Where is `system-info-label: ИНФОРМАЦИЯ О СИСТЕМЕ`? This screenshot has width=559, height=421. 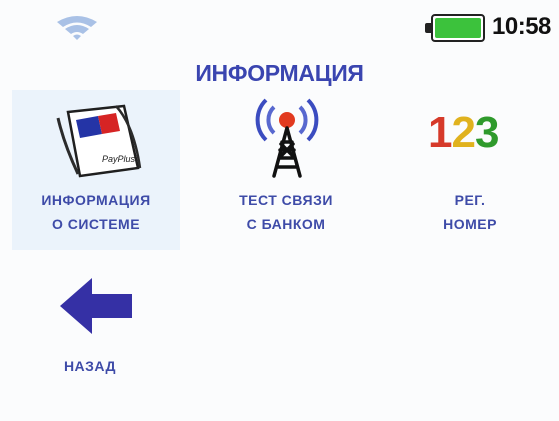
system-info-label: ИНФОРМАЦИЯ О СИСТЕМЕ is located at coordinates (96, 212).